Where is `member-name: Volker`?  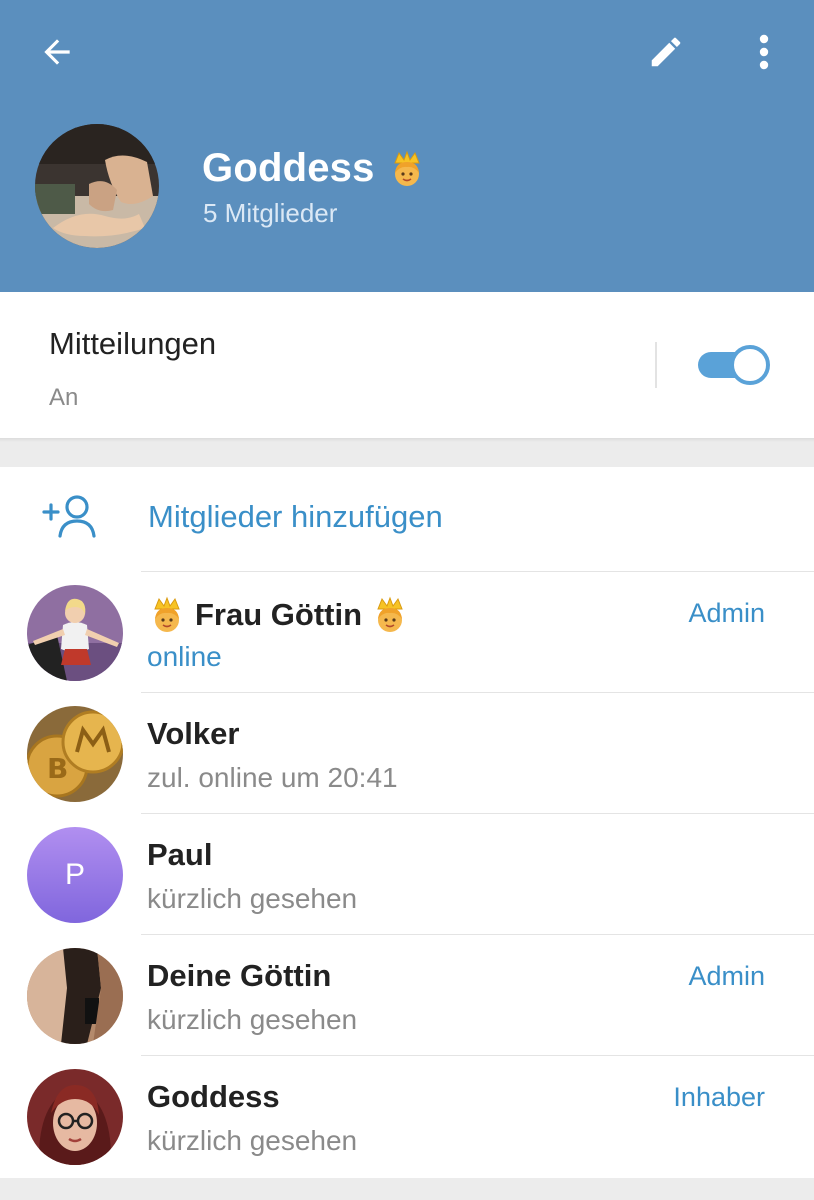
member-name: Volker is located at coordinates (193, 733).